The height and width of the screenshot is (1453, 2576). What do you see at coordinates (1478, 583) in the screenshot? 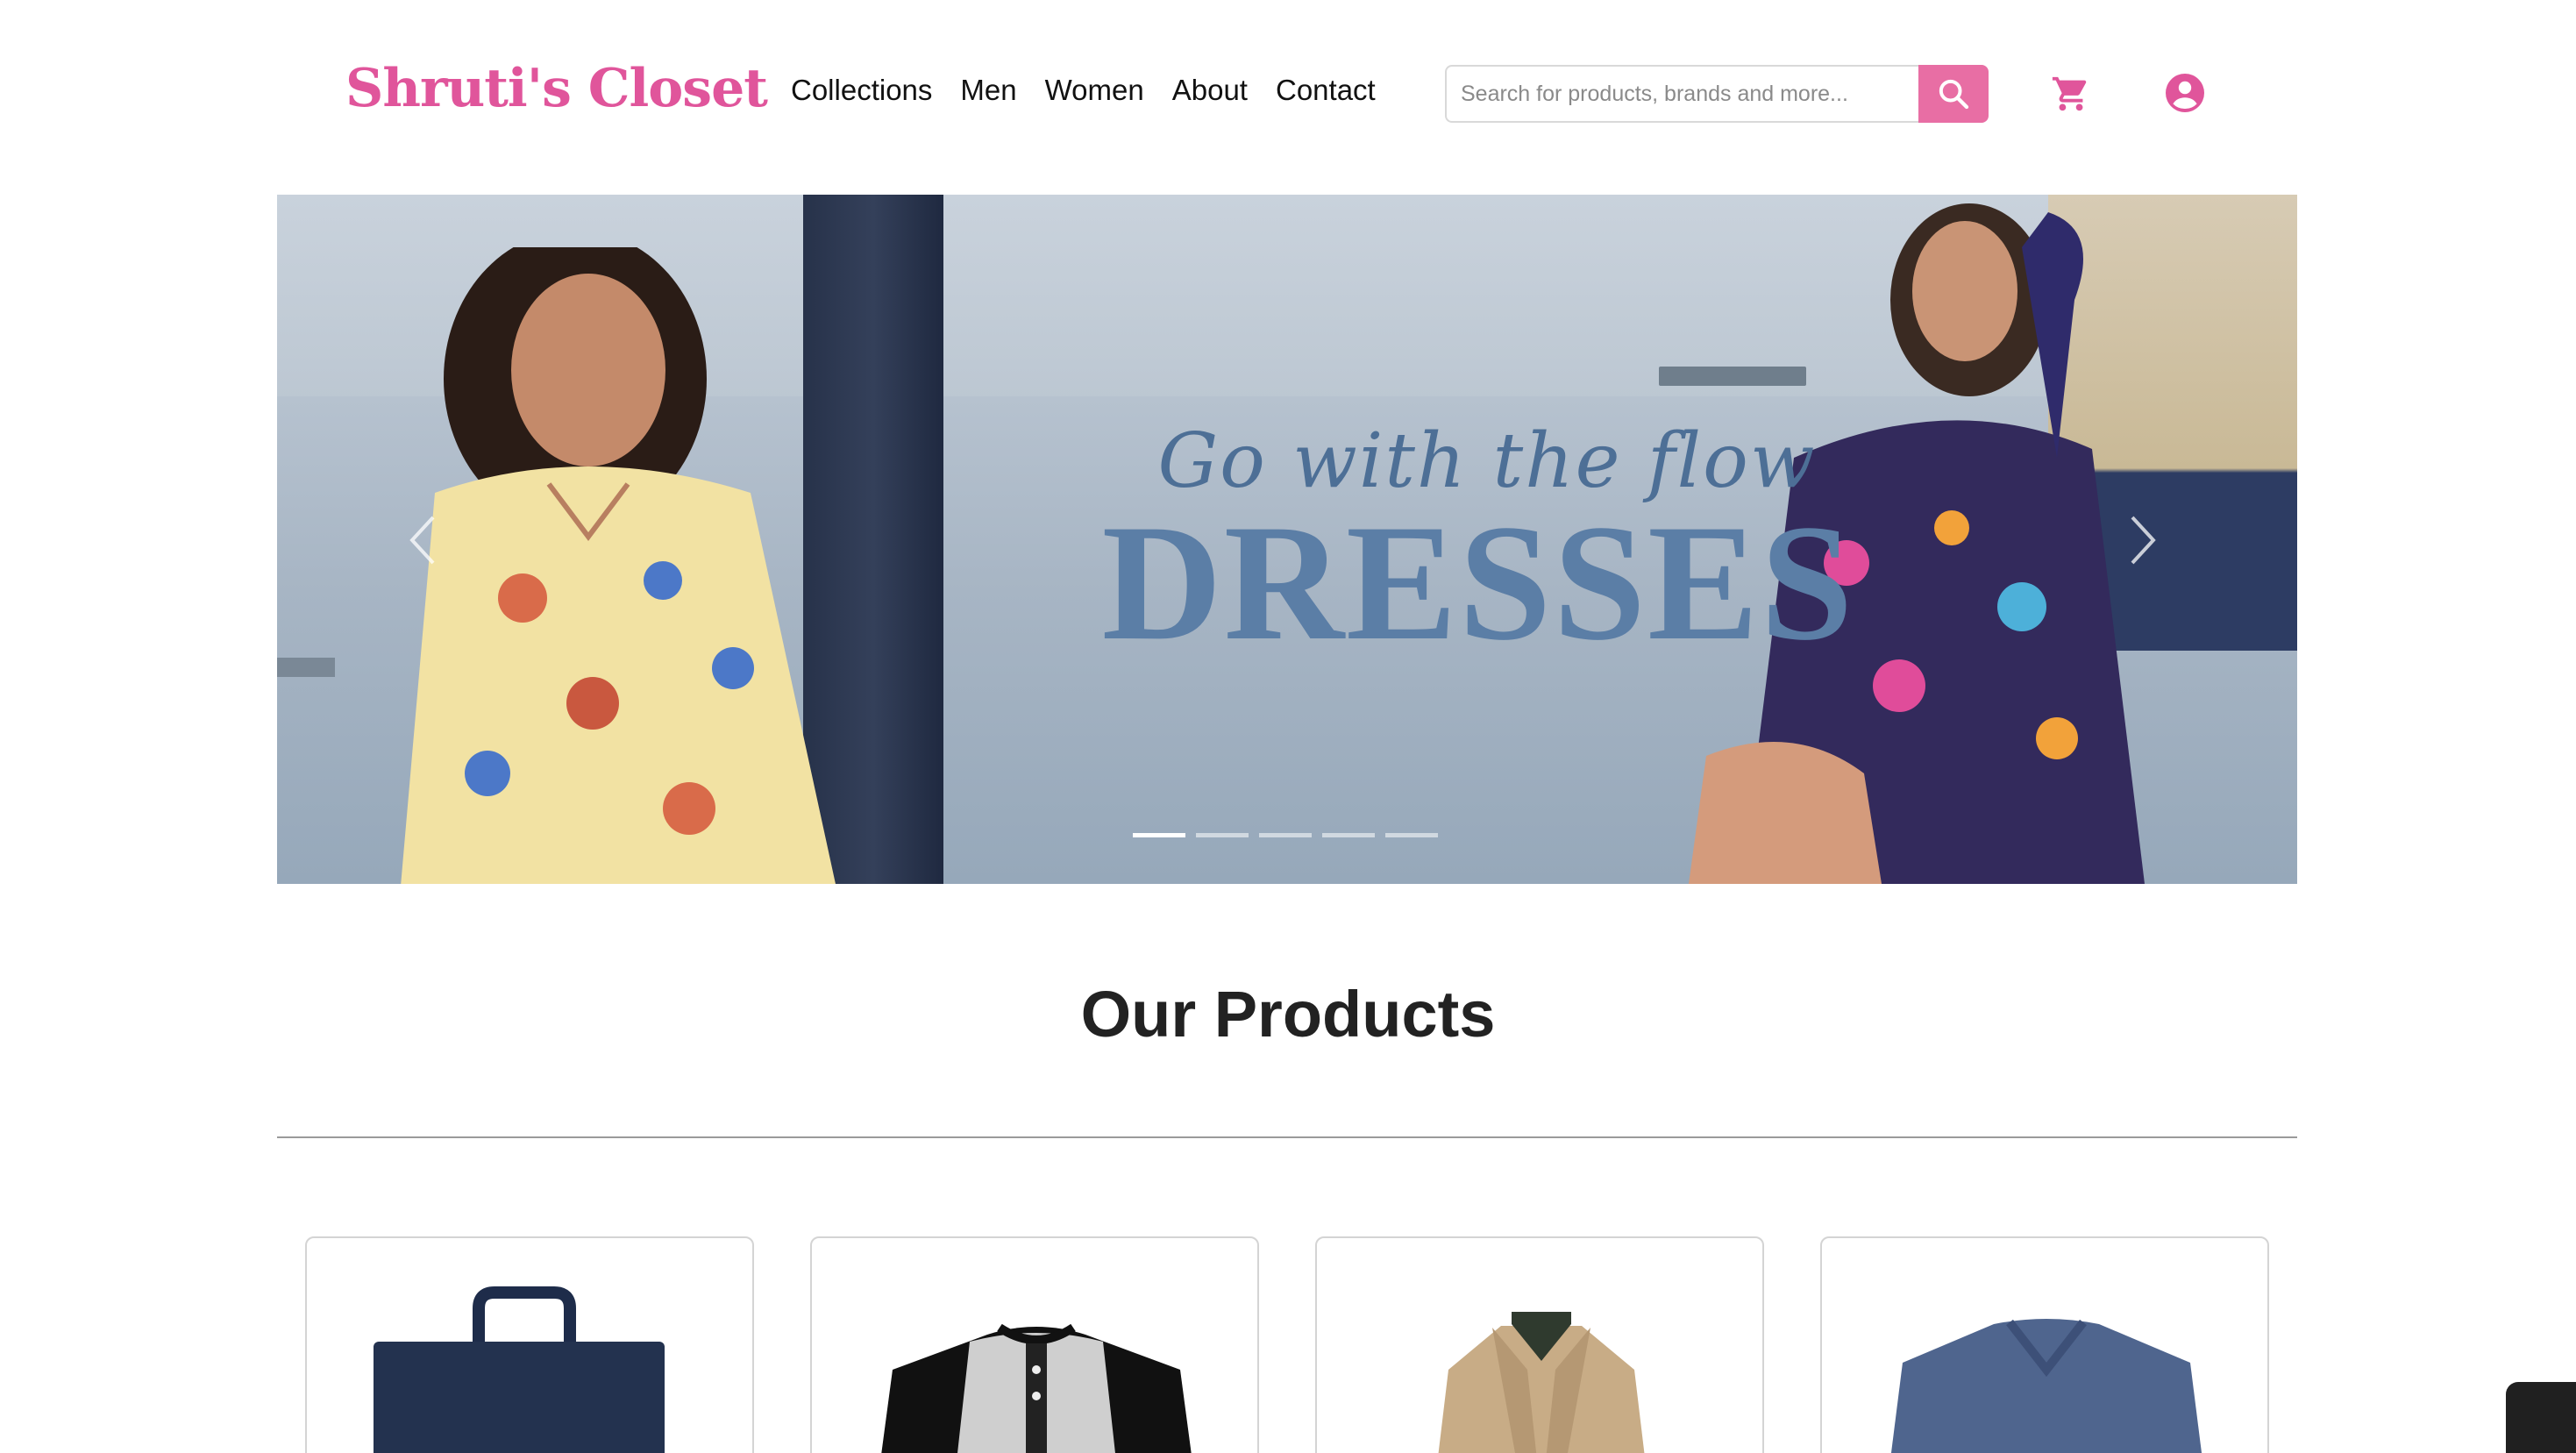
I see `banner-headline: DRESSES` at bounding box center [1478, 583].